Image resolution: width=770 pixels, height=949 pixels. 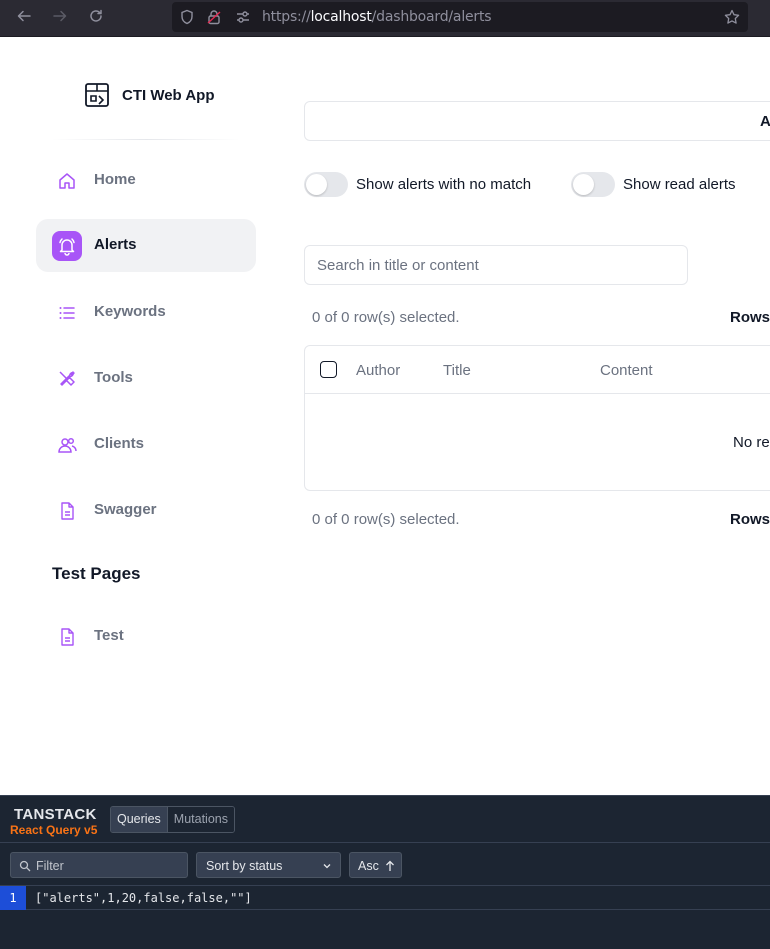 What do you see at coordinates (187, 17) in the screenshot?
I see `shield-icon` at bounding box center [187, 17].